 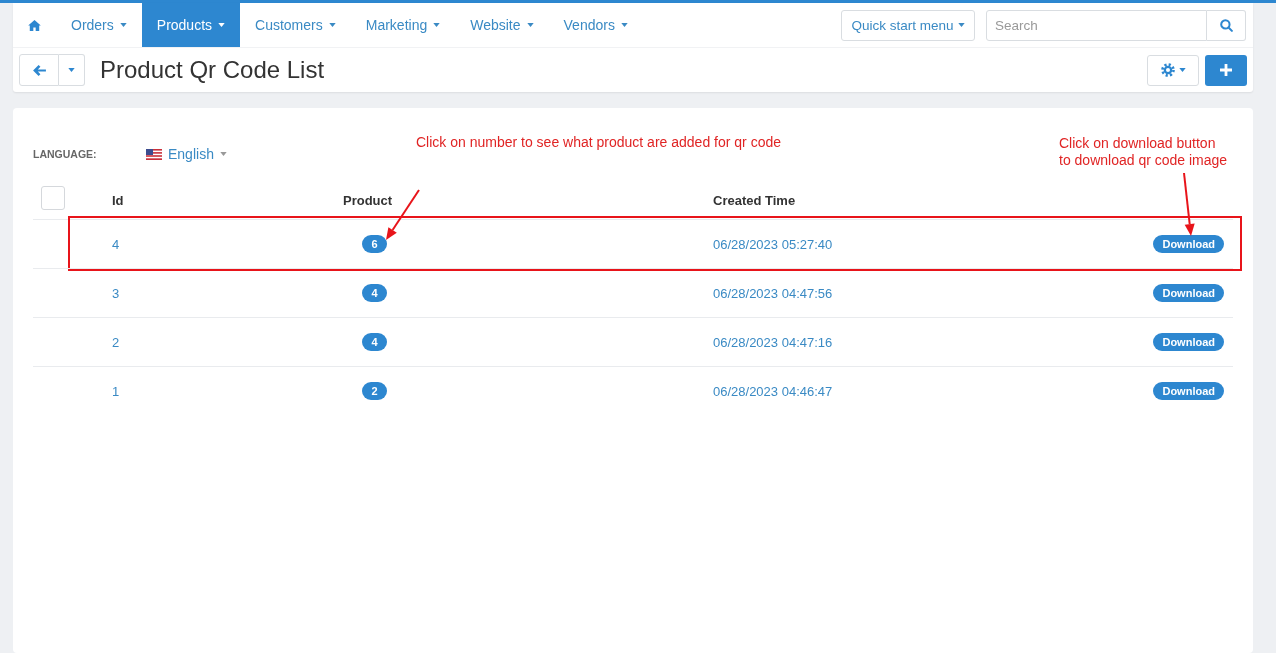 I want to click on plus-icon, so click(x=1226, y=70).